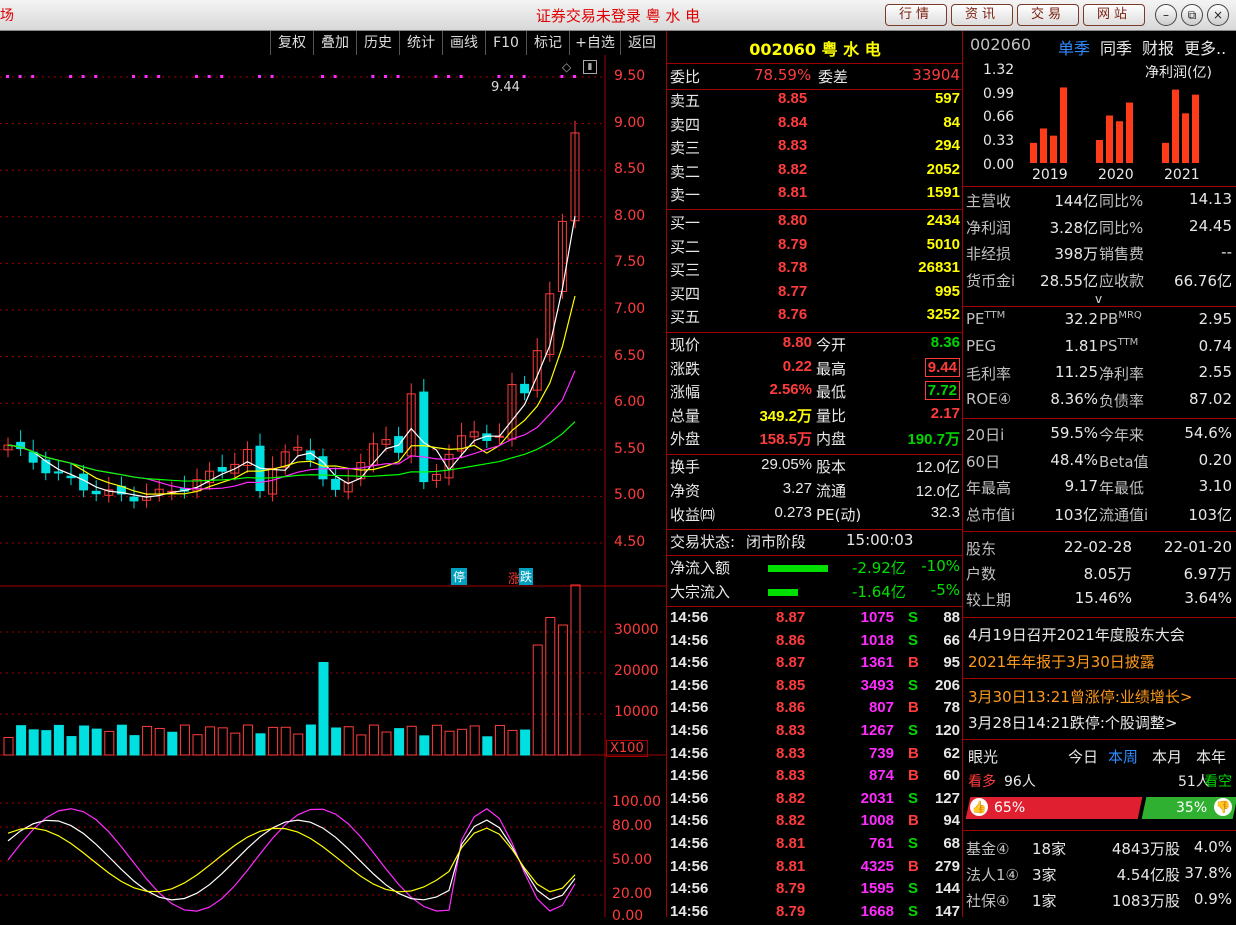  I want to click on order-price: 8.79, so click(793, 244).